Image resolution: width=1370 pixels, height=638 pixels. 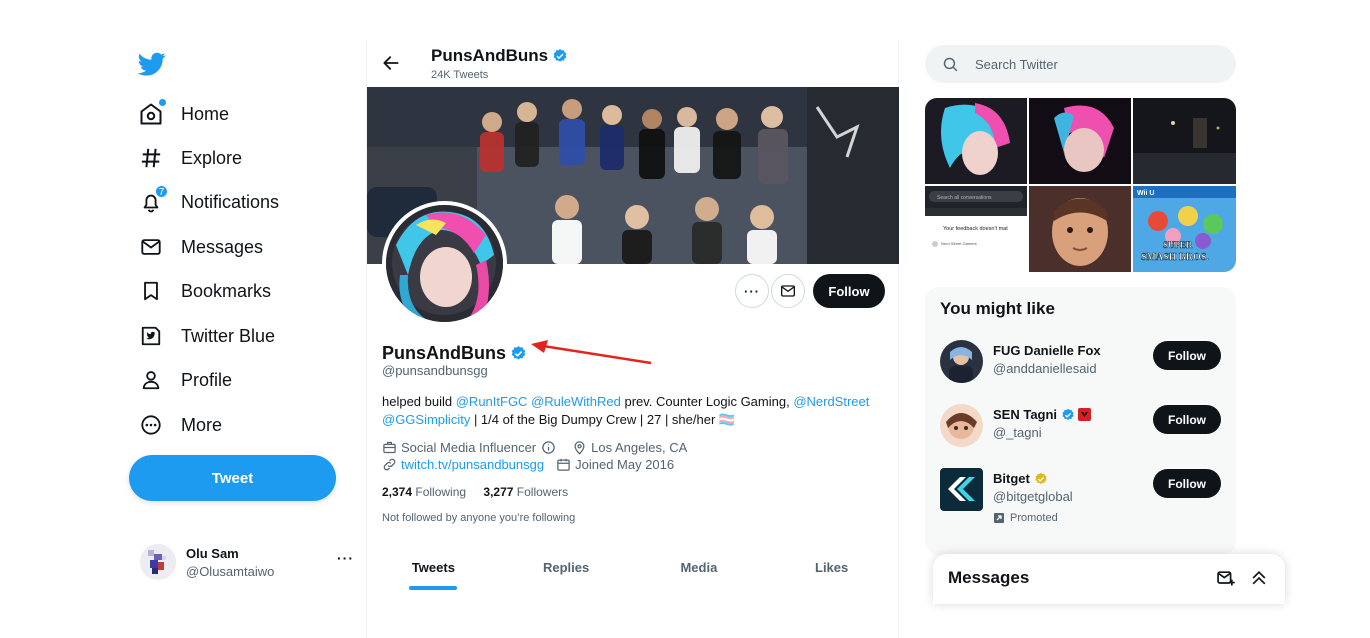 I want to click on bio-mention-link: @RuleWithRed, so click(x=576, y=401).